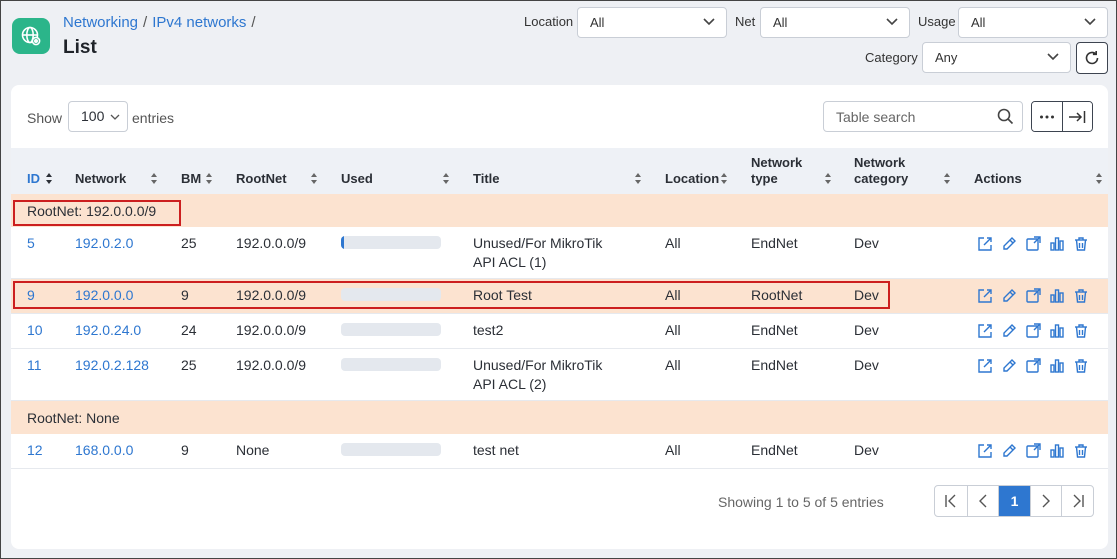 The image size is (1117, 559). I want to click on column-header-title: Title, so click(486, 171).